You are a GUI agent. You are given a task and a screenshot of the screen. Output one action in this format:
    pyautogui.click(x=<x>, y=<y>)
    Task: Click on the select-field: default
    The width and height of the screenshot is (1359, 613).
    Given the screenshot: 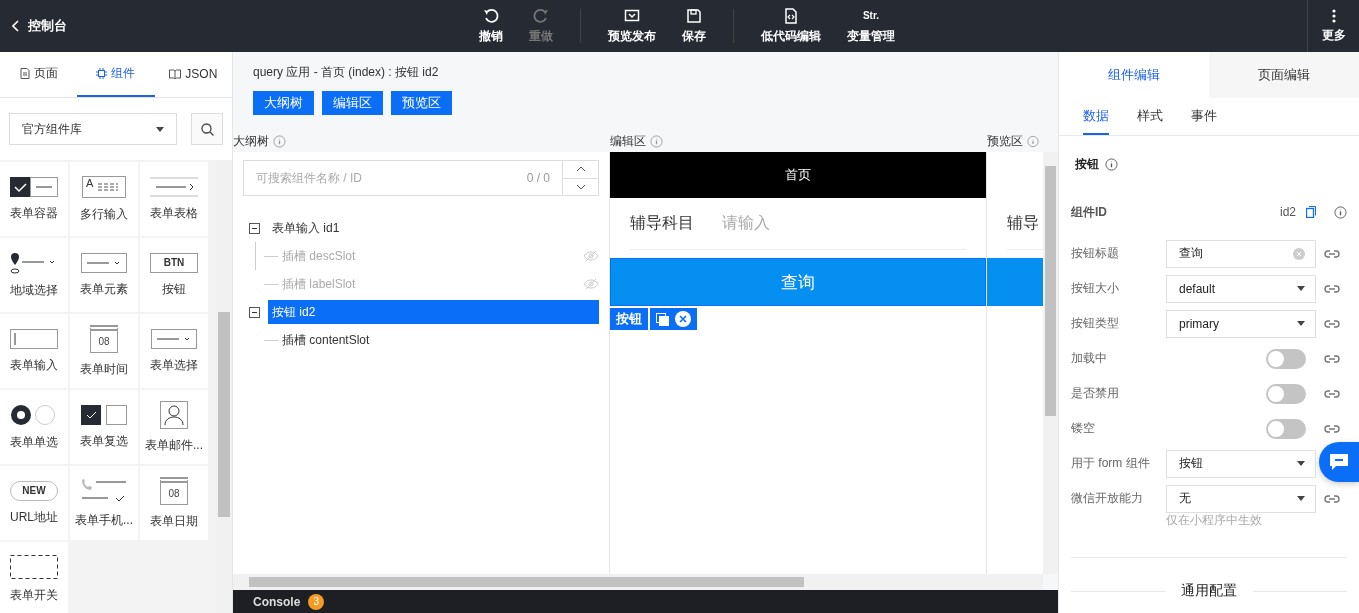 What is the action you would take?
    pyautogui.click(x=1241, y=288)
    